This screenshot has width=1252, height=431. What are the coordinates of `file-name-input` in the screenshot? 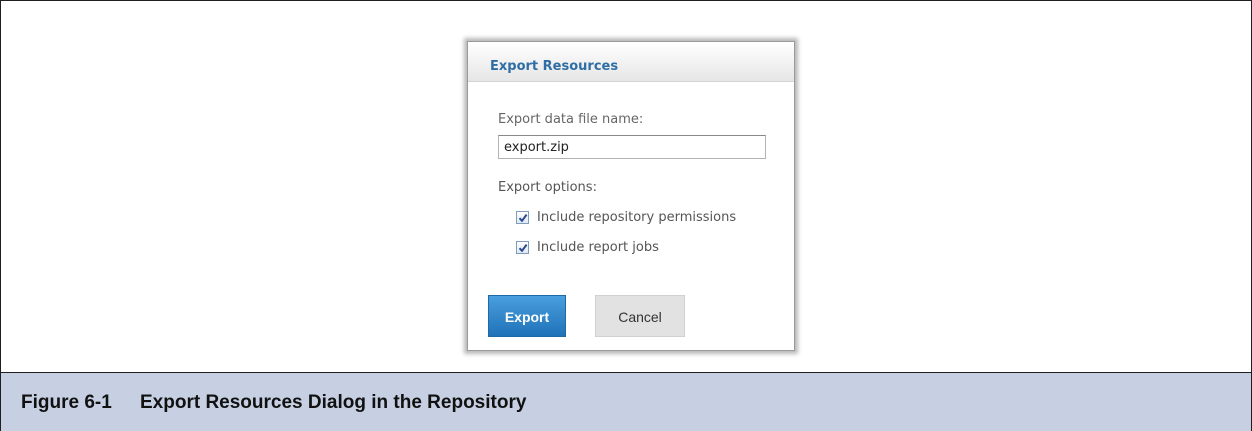 It's located at (632, 147).